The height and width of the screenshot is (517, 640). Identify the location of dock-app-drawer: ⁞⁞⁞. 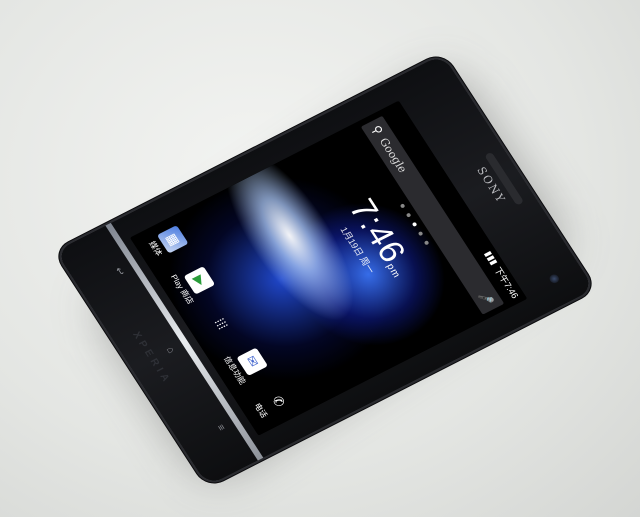
(220, 325).